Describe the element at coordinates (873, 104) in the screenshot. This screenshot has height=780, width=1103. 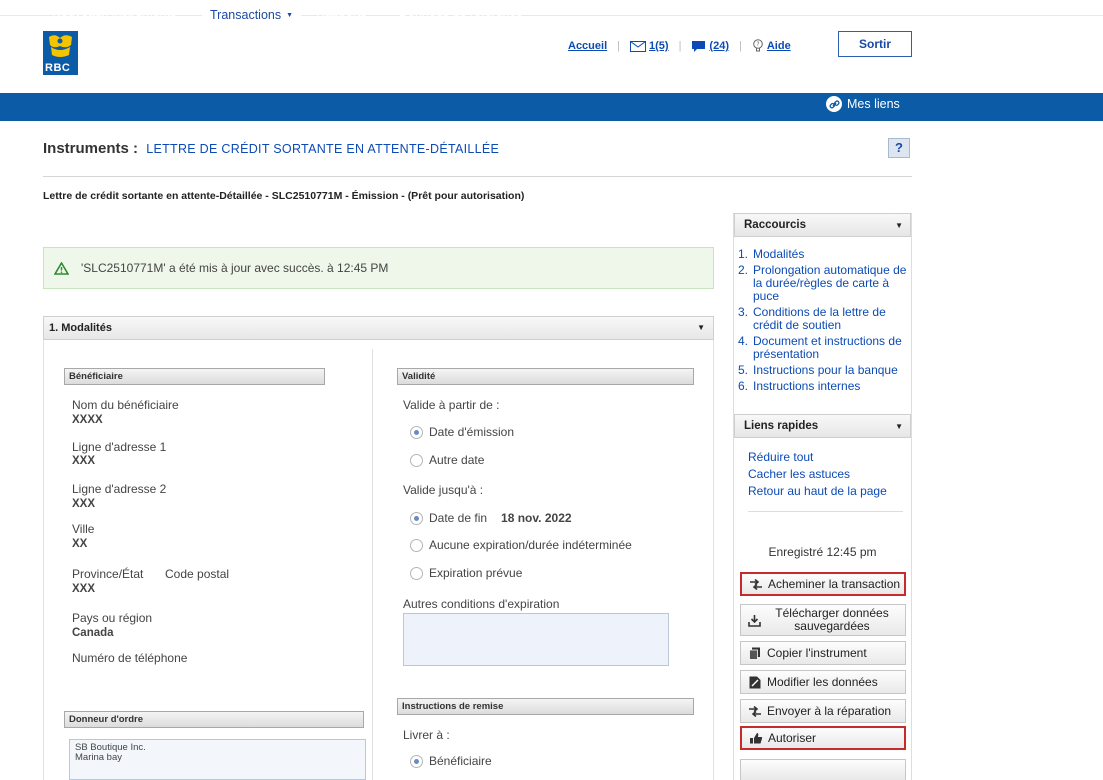
I see `mes-liens-label: Mes liens` at that location.